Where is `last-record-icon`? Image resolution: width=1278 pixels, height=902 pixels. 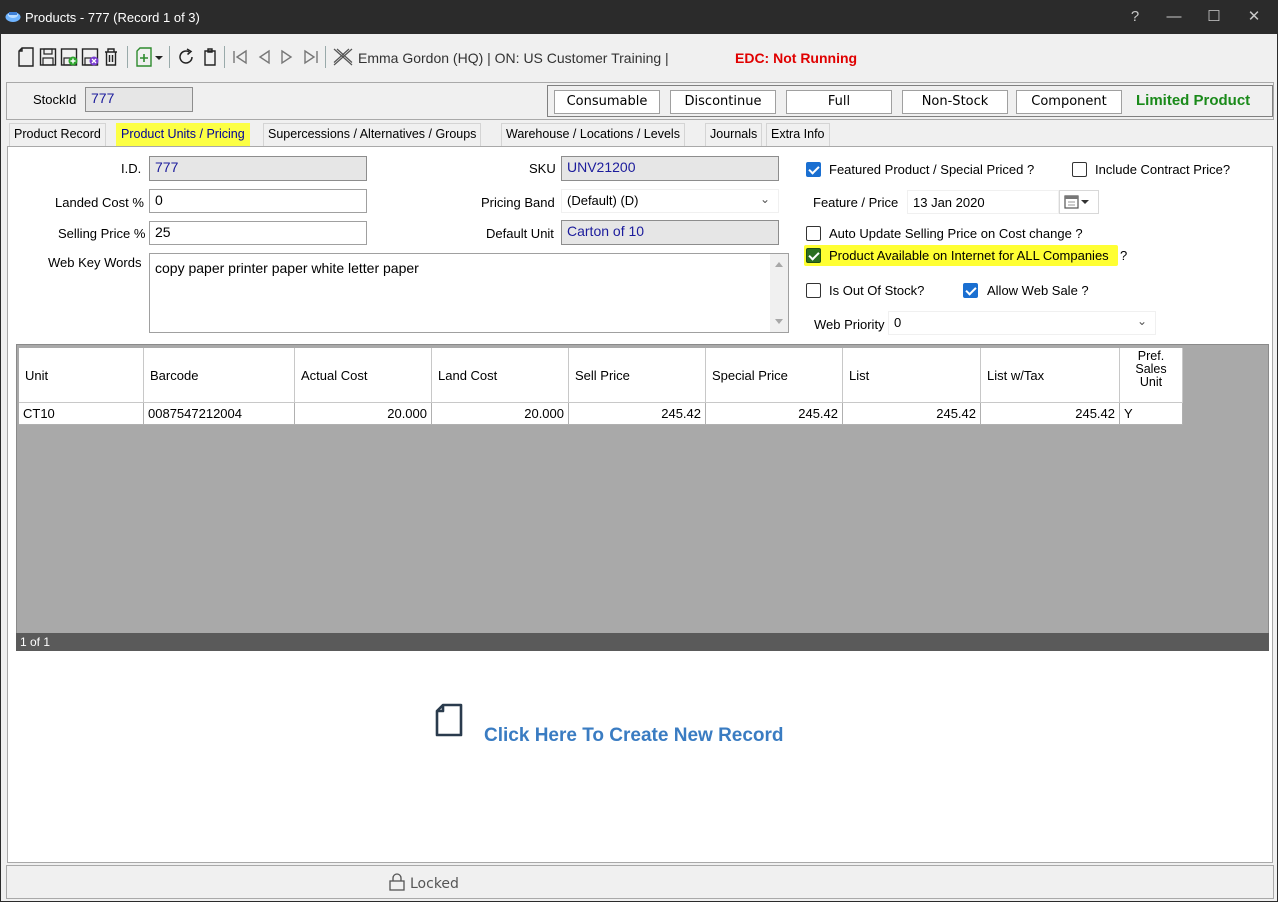 last-record-icon is located at coordinates (311, 57).